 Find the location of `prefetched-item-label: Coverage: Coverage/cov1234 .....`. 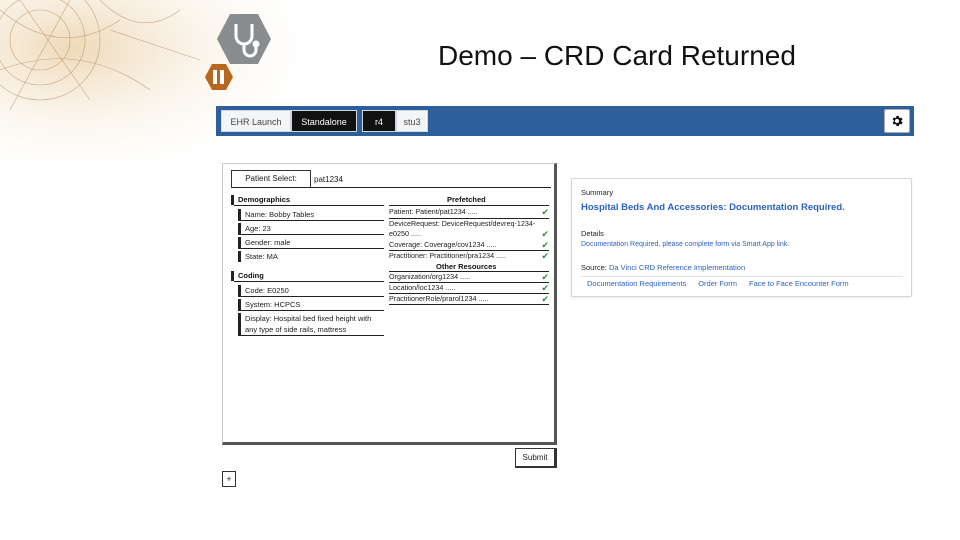

prefetched-item-label: Coverage: Coverage/cov1234 ..... is located at coordinates (443, 244).